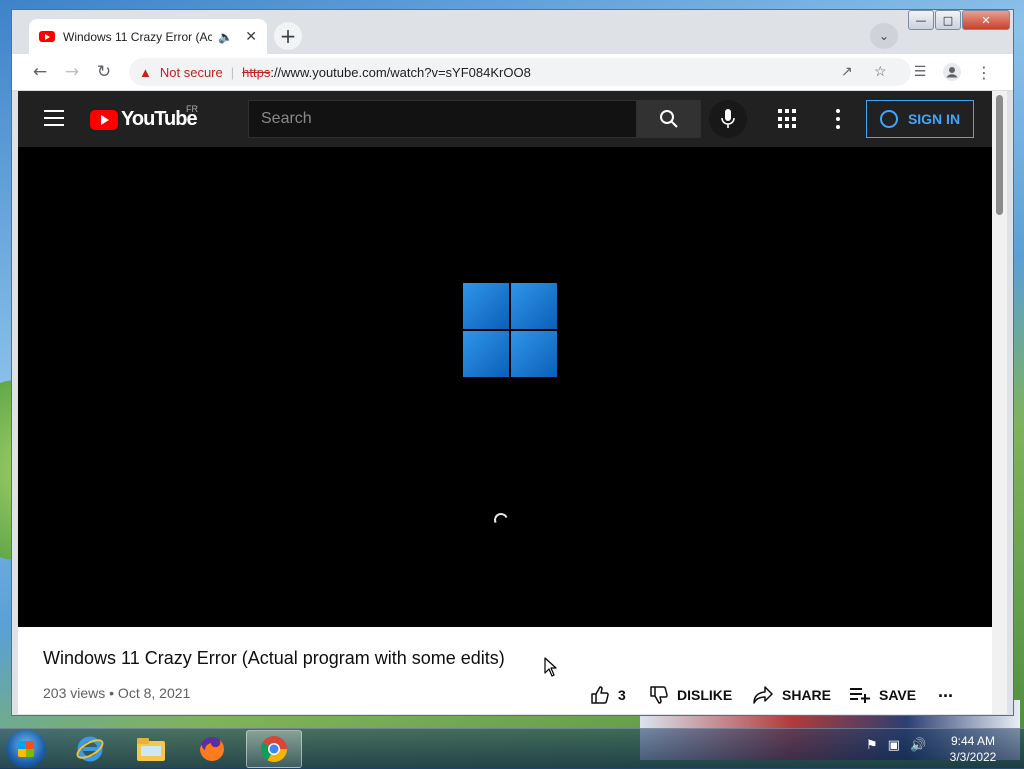  What do you see at coordinates (256, 72) in the screenshot?
I see `url-scheme: https` at bounding box center [256, 72].